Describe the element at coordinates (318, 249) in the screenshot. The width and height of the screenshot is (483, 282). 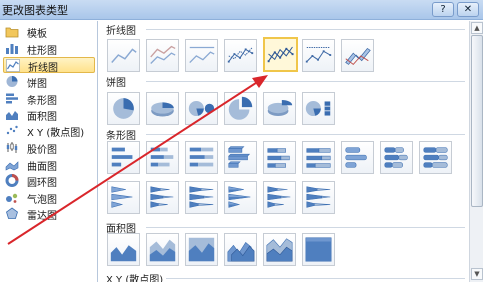
I see `area-subtype-3d-100-stacked` at that location.